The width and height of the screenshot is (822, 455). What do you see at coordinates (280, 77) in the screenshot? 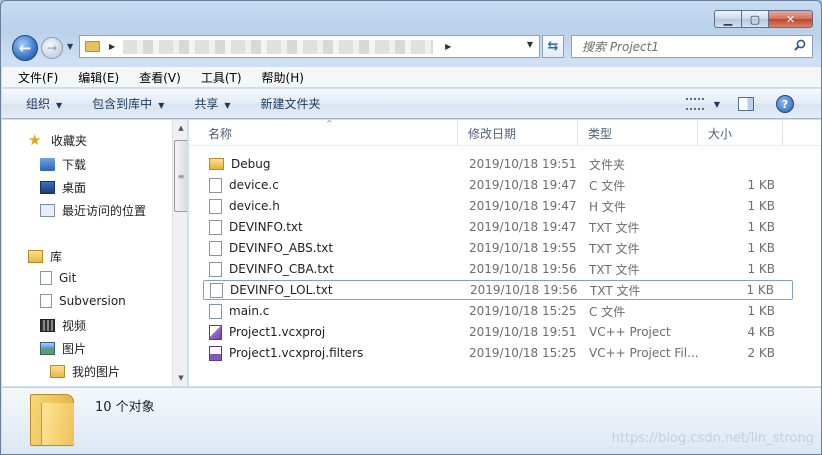
I see `menu-help: 帮助(H)` at bounding box center [280, 77].